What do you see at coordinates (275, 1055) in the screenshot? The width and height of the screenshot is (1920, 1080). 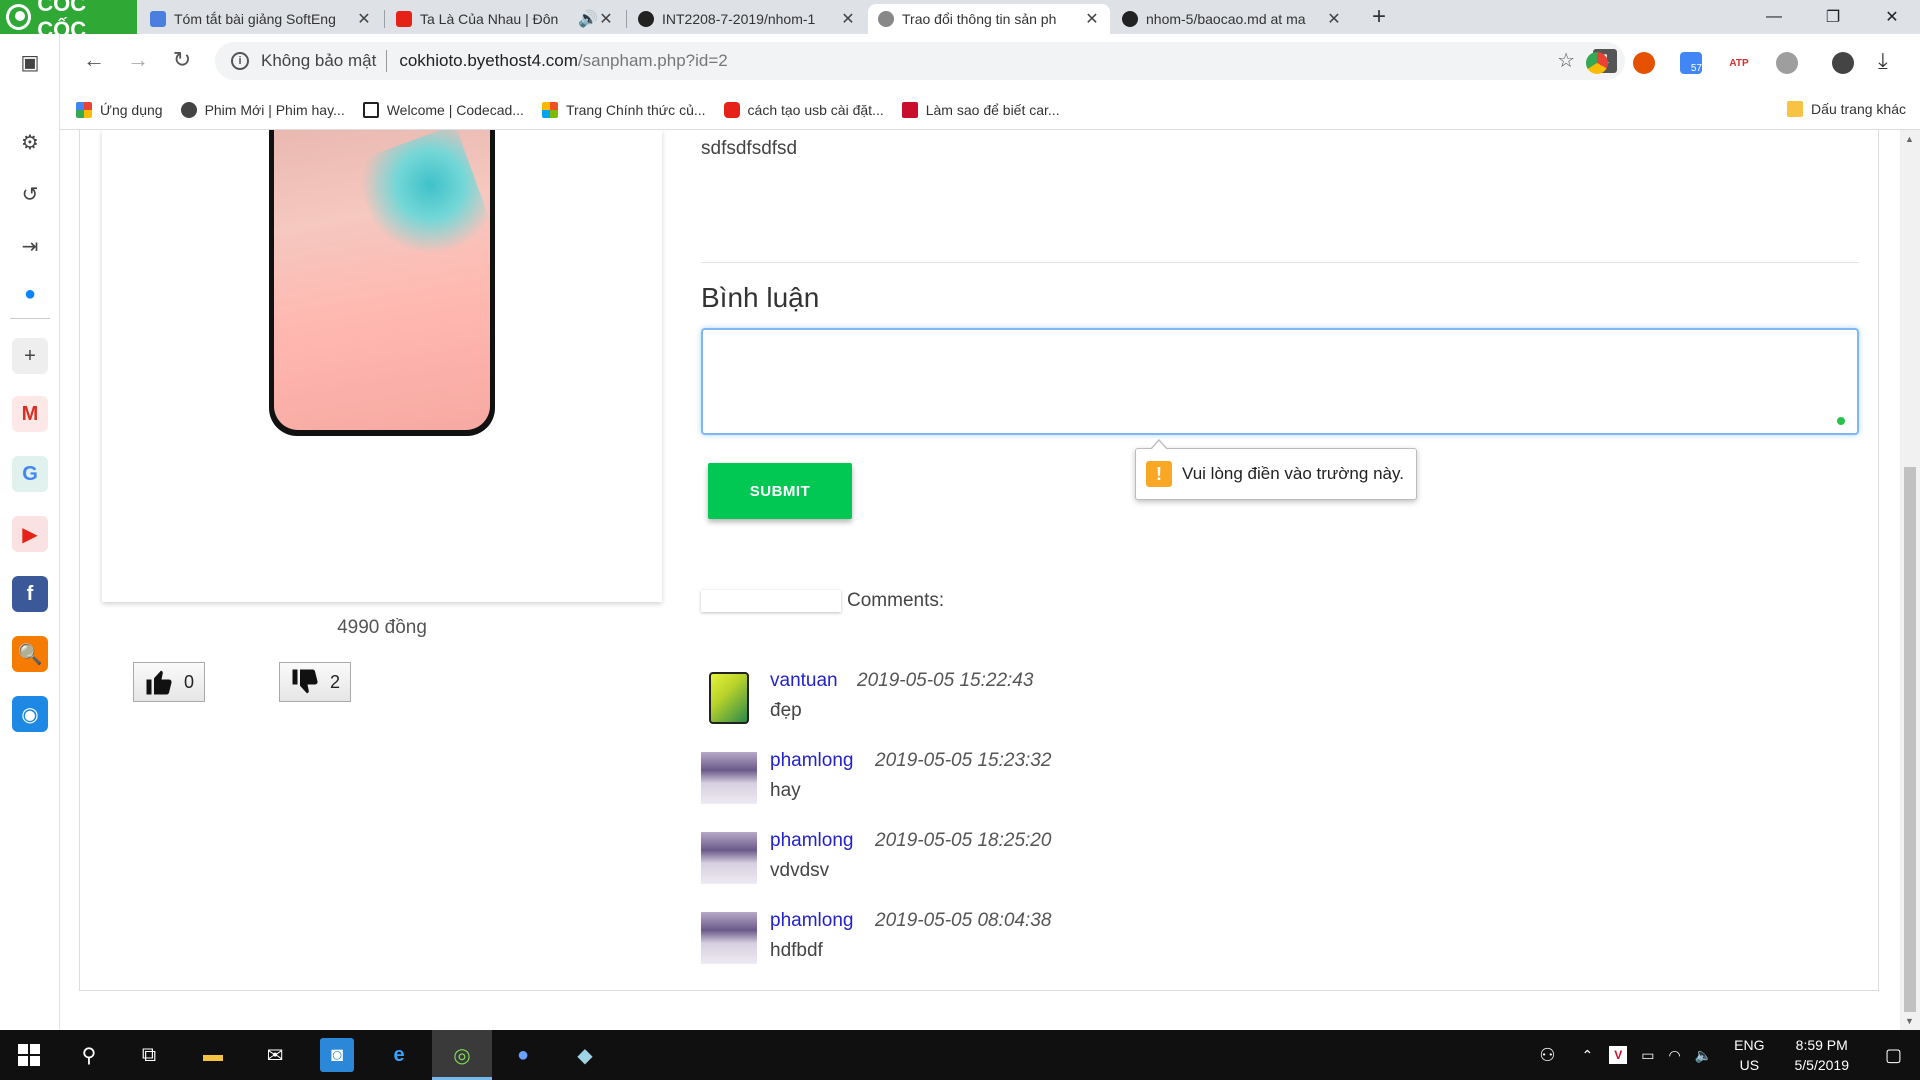 I see `mail-icon: ✉` at bounding box center [275, 1055].